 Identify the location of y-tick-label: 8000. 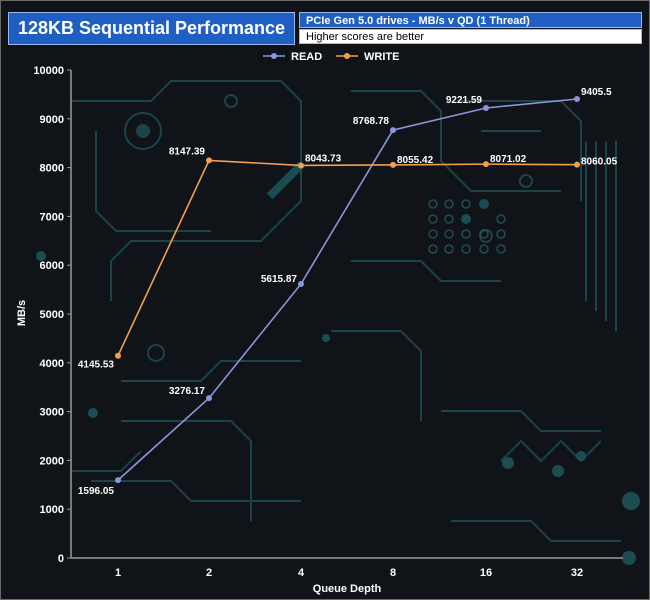
(52, 169).